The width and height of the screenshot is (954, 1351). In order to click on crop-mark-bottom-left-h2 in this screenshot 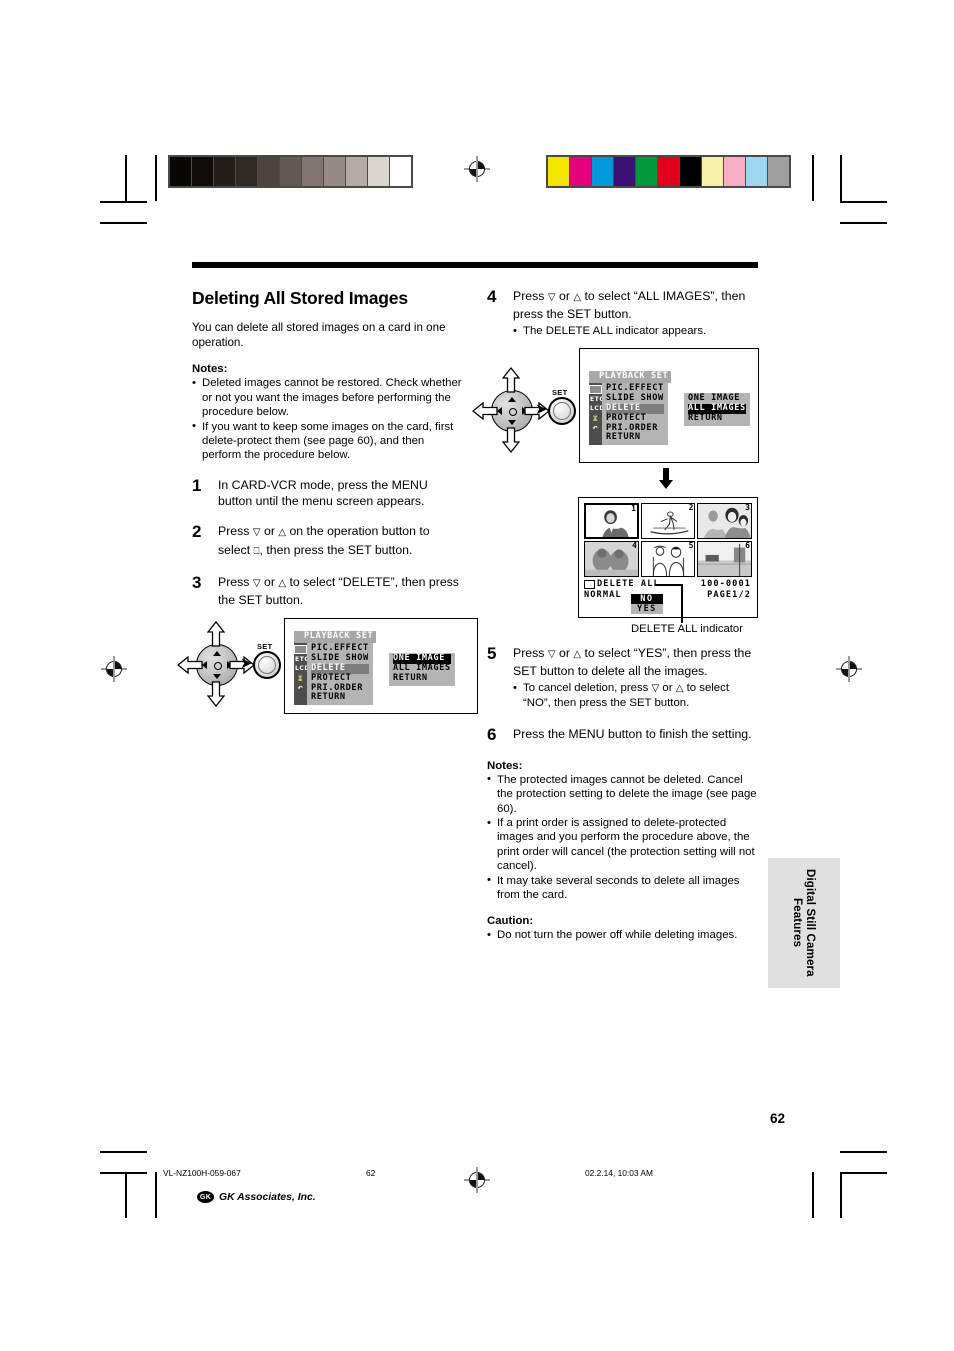, I will do `click(123, 1152)`.